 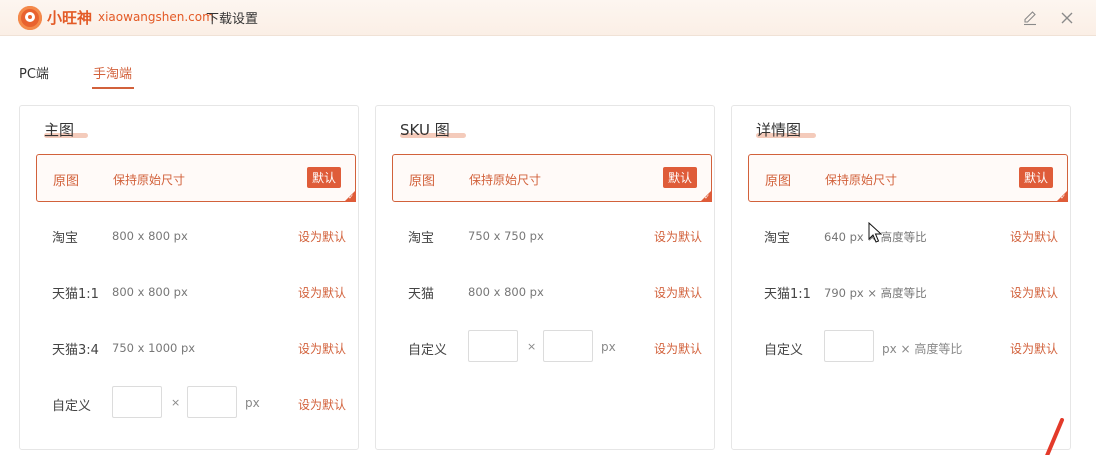 What do you see at coordinates (156, 17) in the screenshot?
I see `brand-domain: xiaowangshen.com` at bounding box center [156, 17].